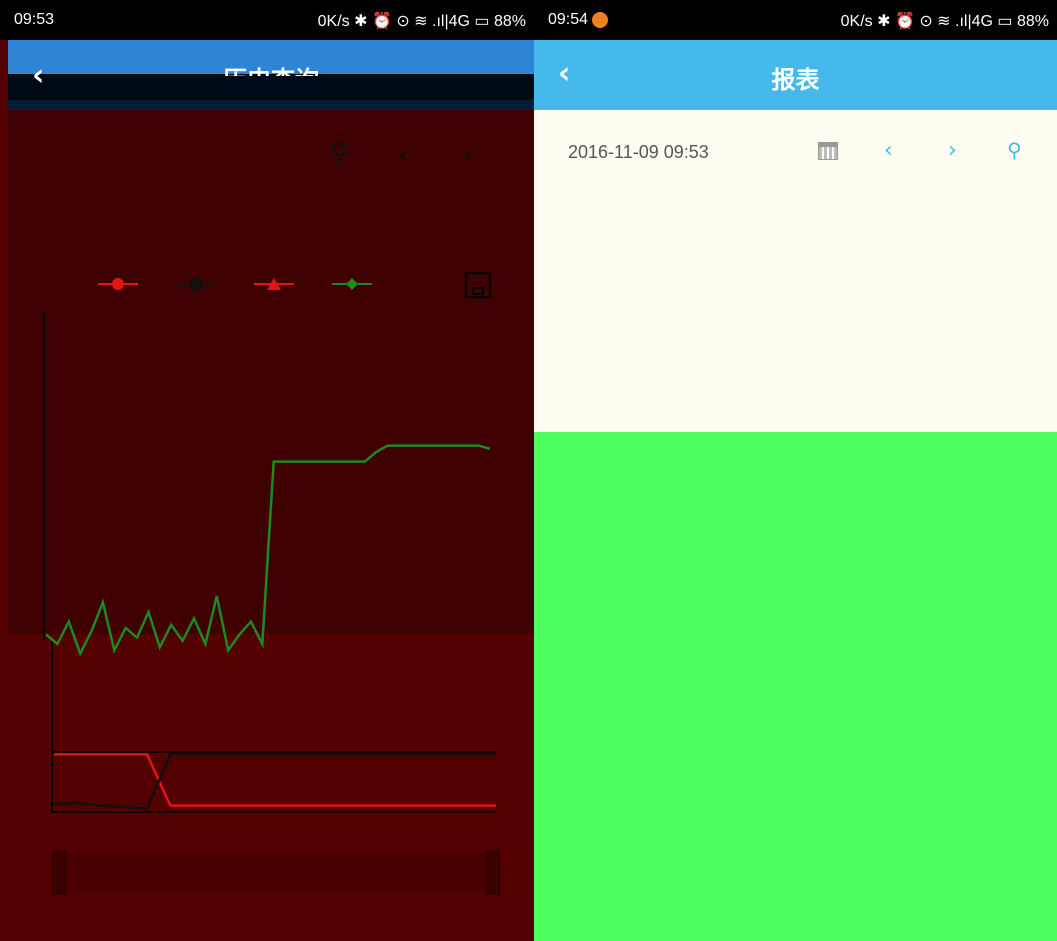  Describe the element at coordinates (1014, 150) in the screenshot. I see `search-icon: ⚲` at that location.